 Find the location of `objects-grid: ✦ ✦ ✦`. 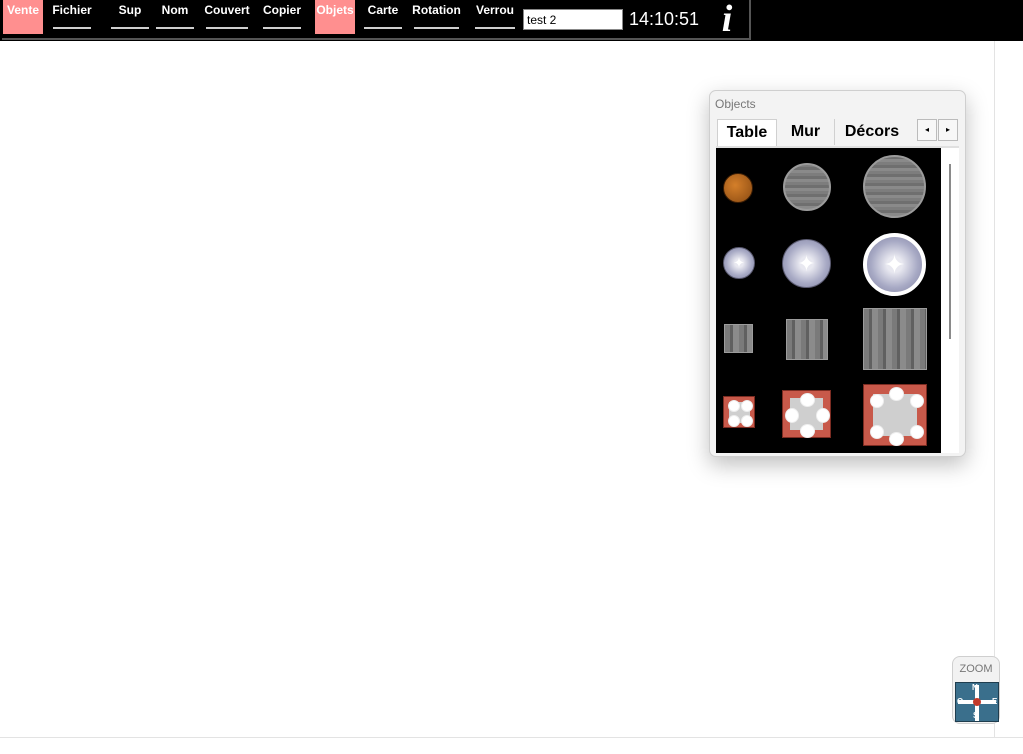

objects-grid: ✦ ✦ ✦ is located at coordinates (837, 299).